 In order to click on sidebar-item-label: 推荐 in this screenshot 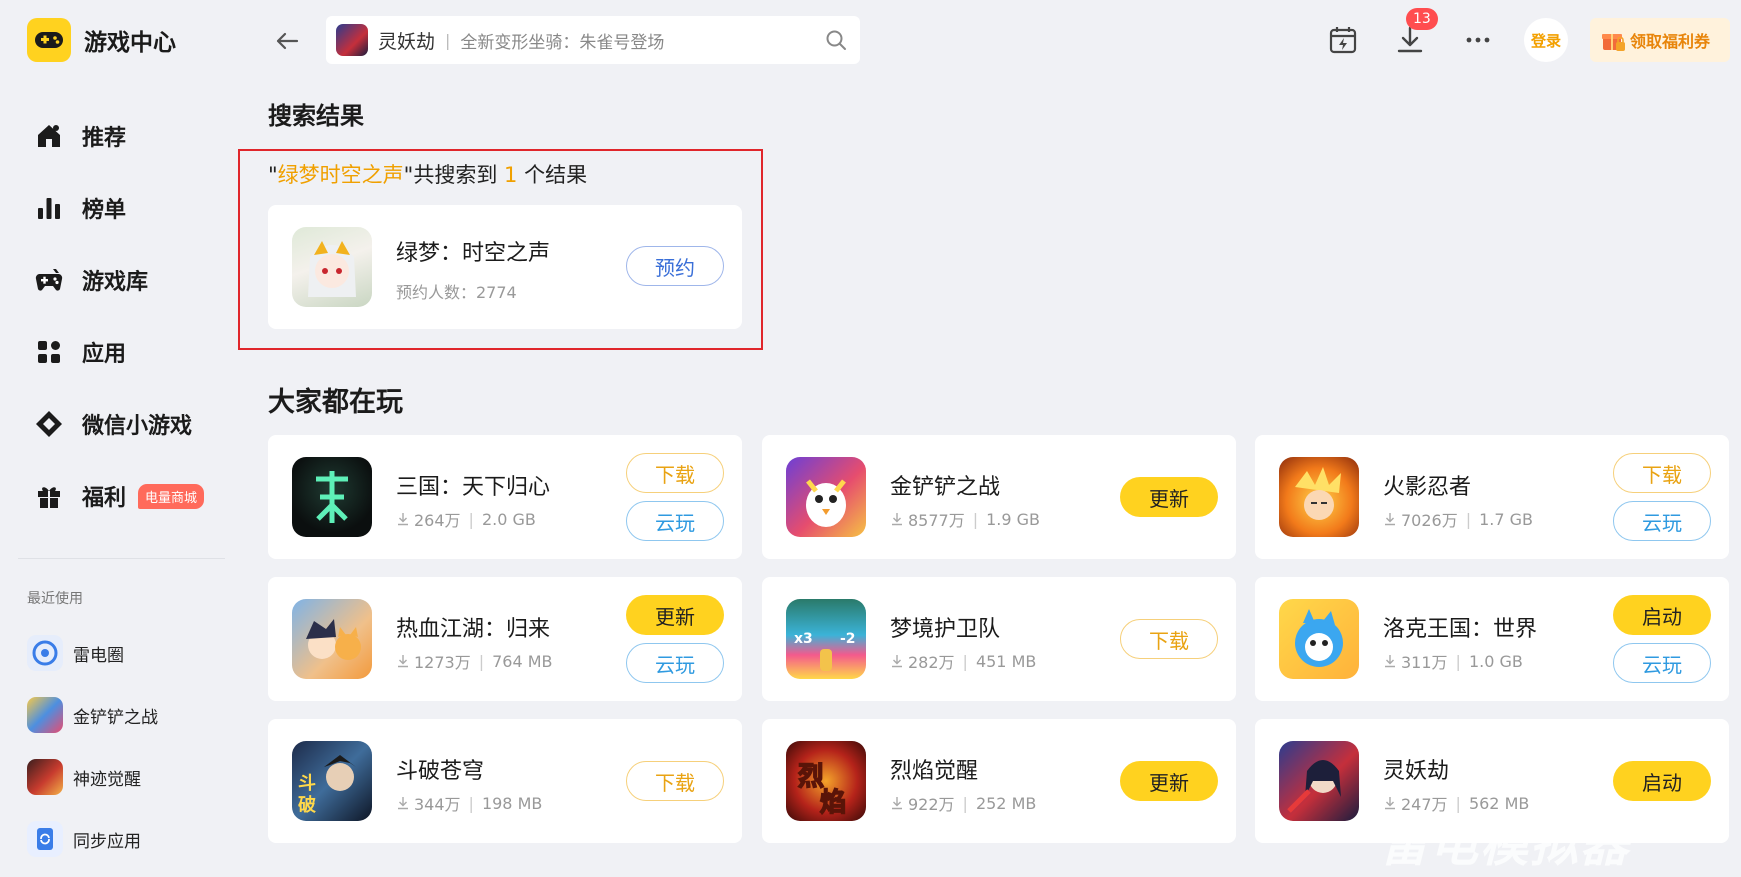, I will do `click(104, 138)`.